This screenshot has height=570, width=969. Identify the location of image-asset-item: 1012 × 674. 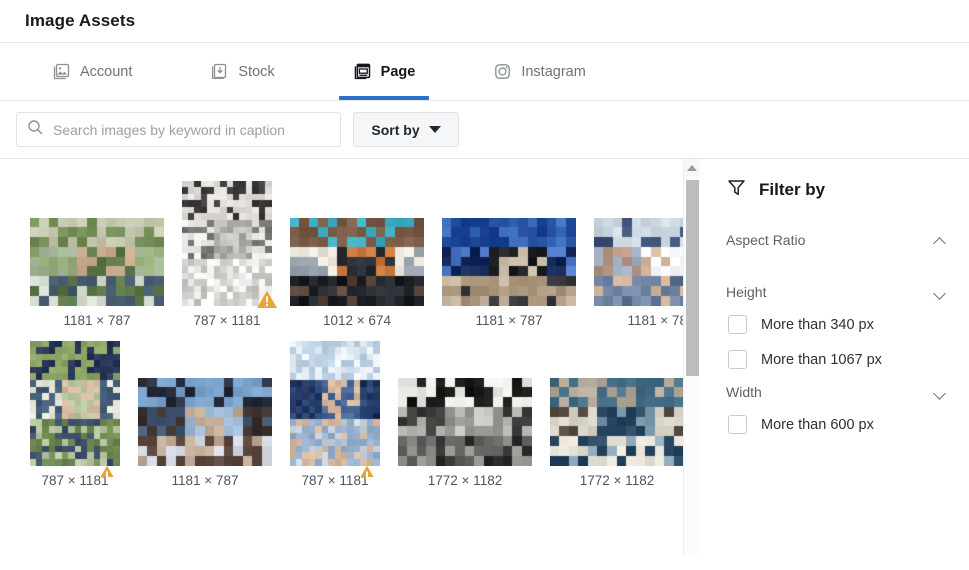
(357, 273).